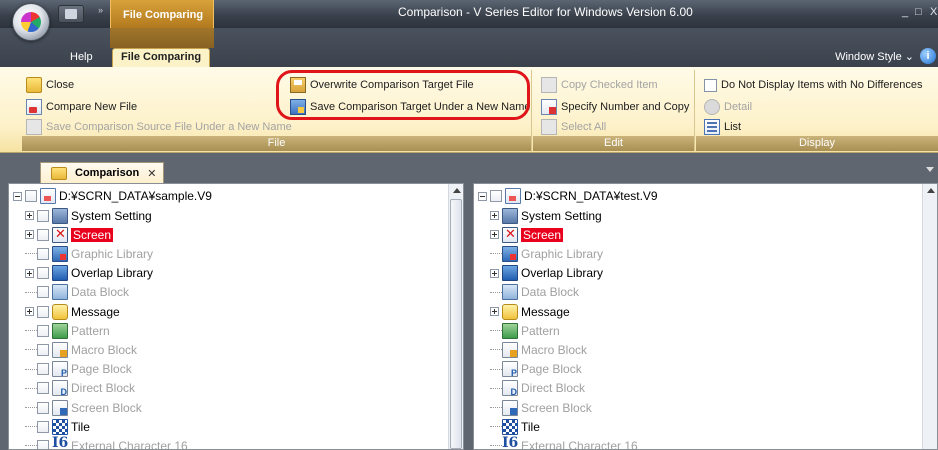  Describe the element at coordinates (918, 12) in the screenshot. I see `maximize-button: □` at that location.